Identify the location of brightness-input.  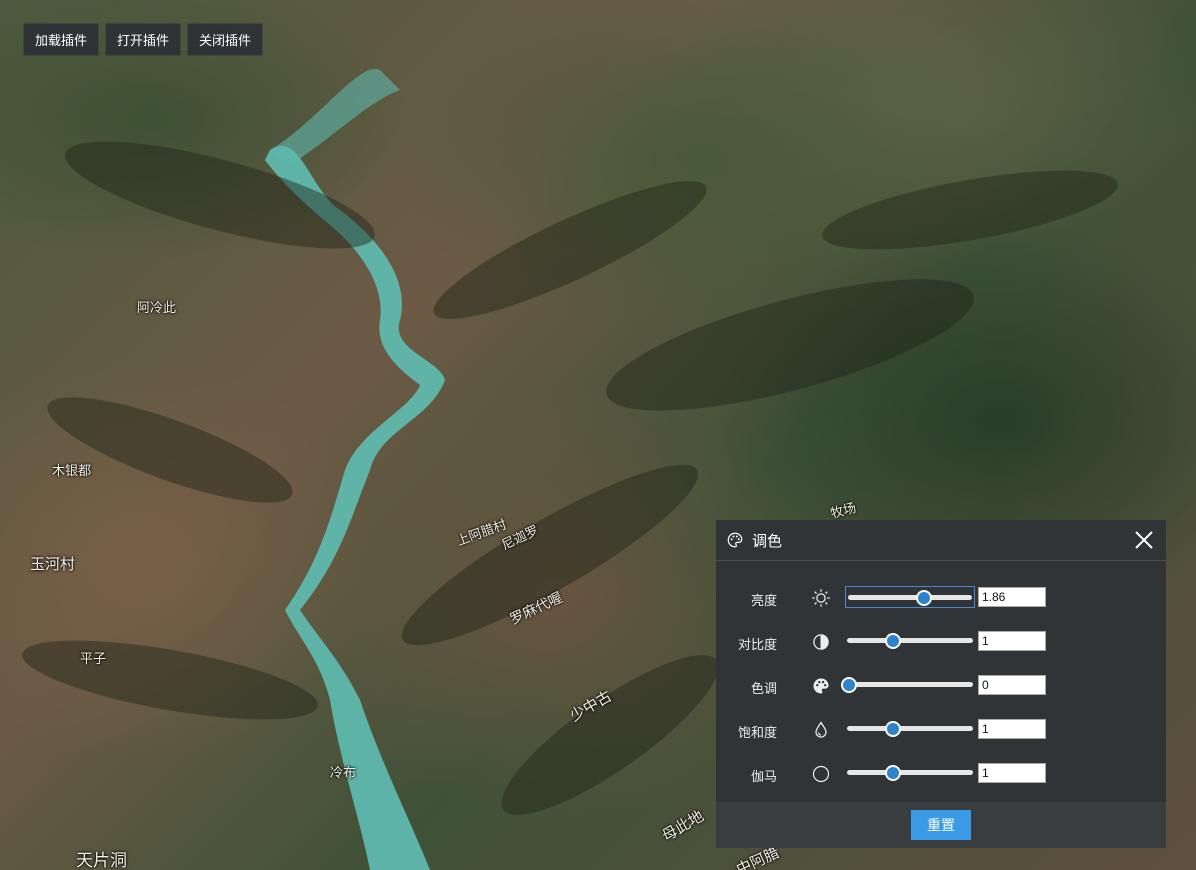
(1012, 597).